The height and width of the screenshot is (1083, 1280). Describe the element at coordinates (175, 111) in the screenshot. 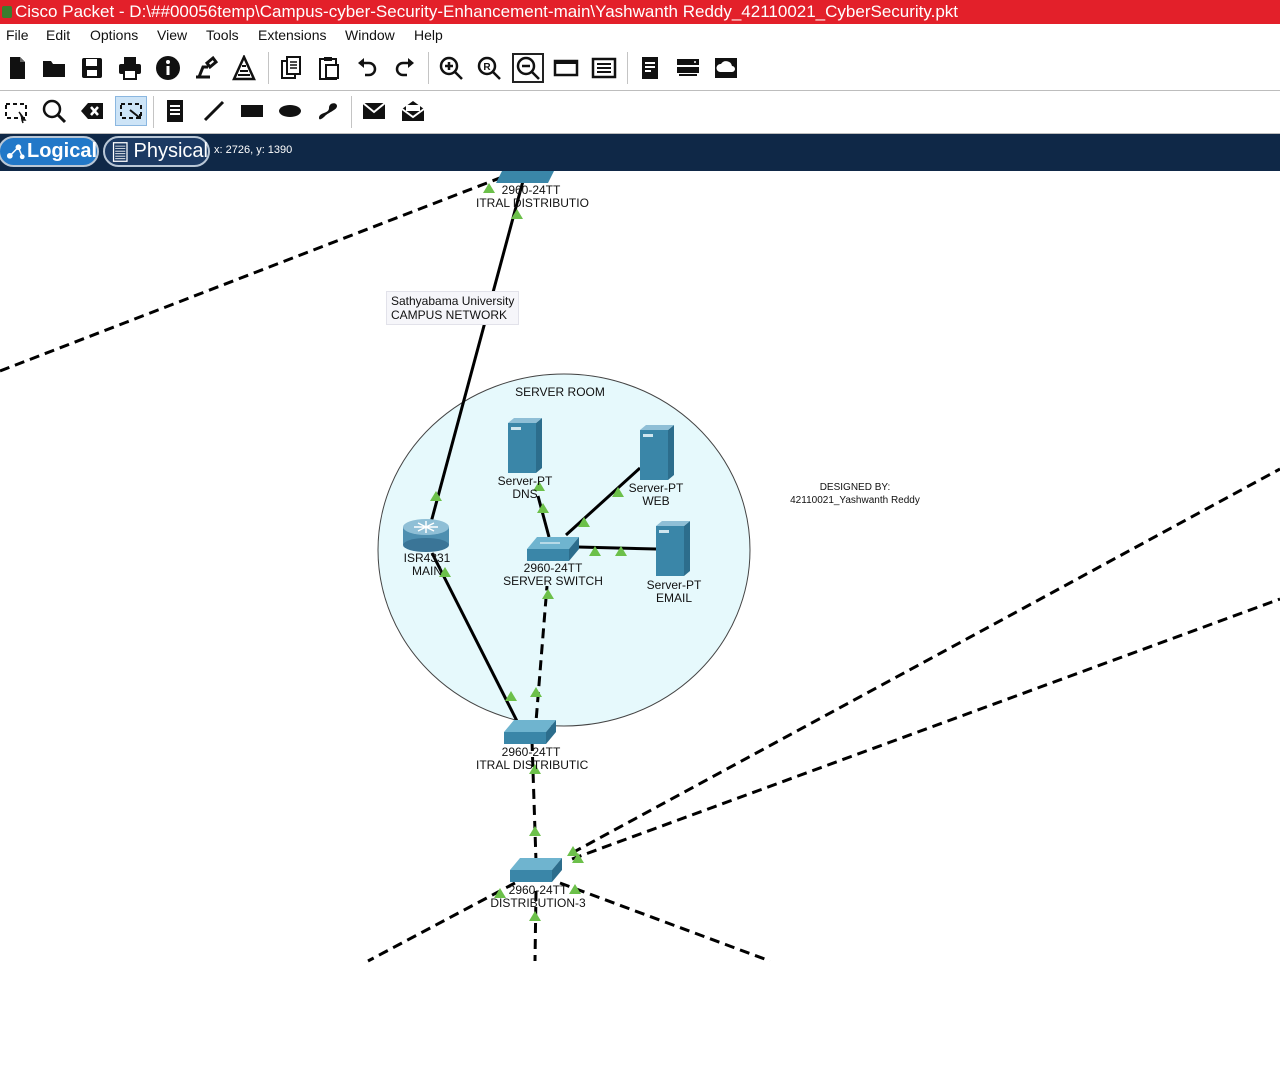

I see `place-note-icon` at that location.